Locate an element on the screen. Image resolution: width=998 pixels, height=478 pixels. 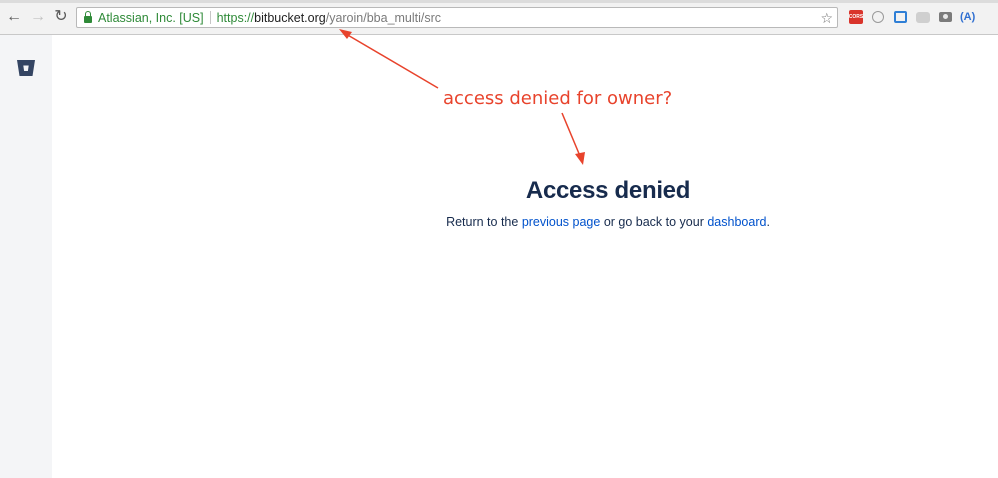
url-path: /yaroin/bba_multi/src is located at coordinates (383, 17).